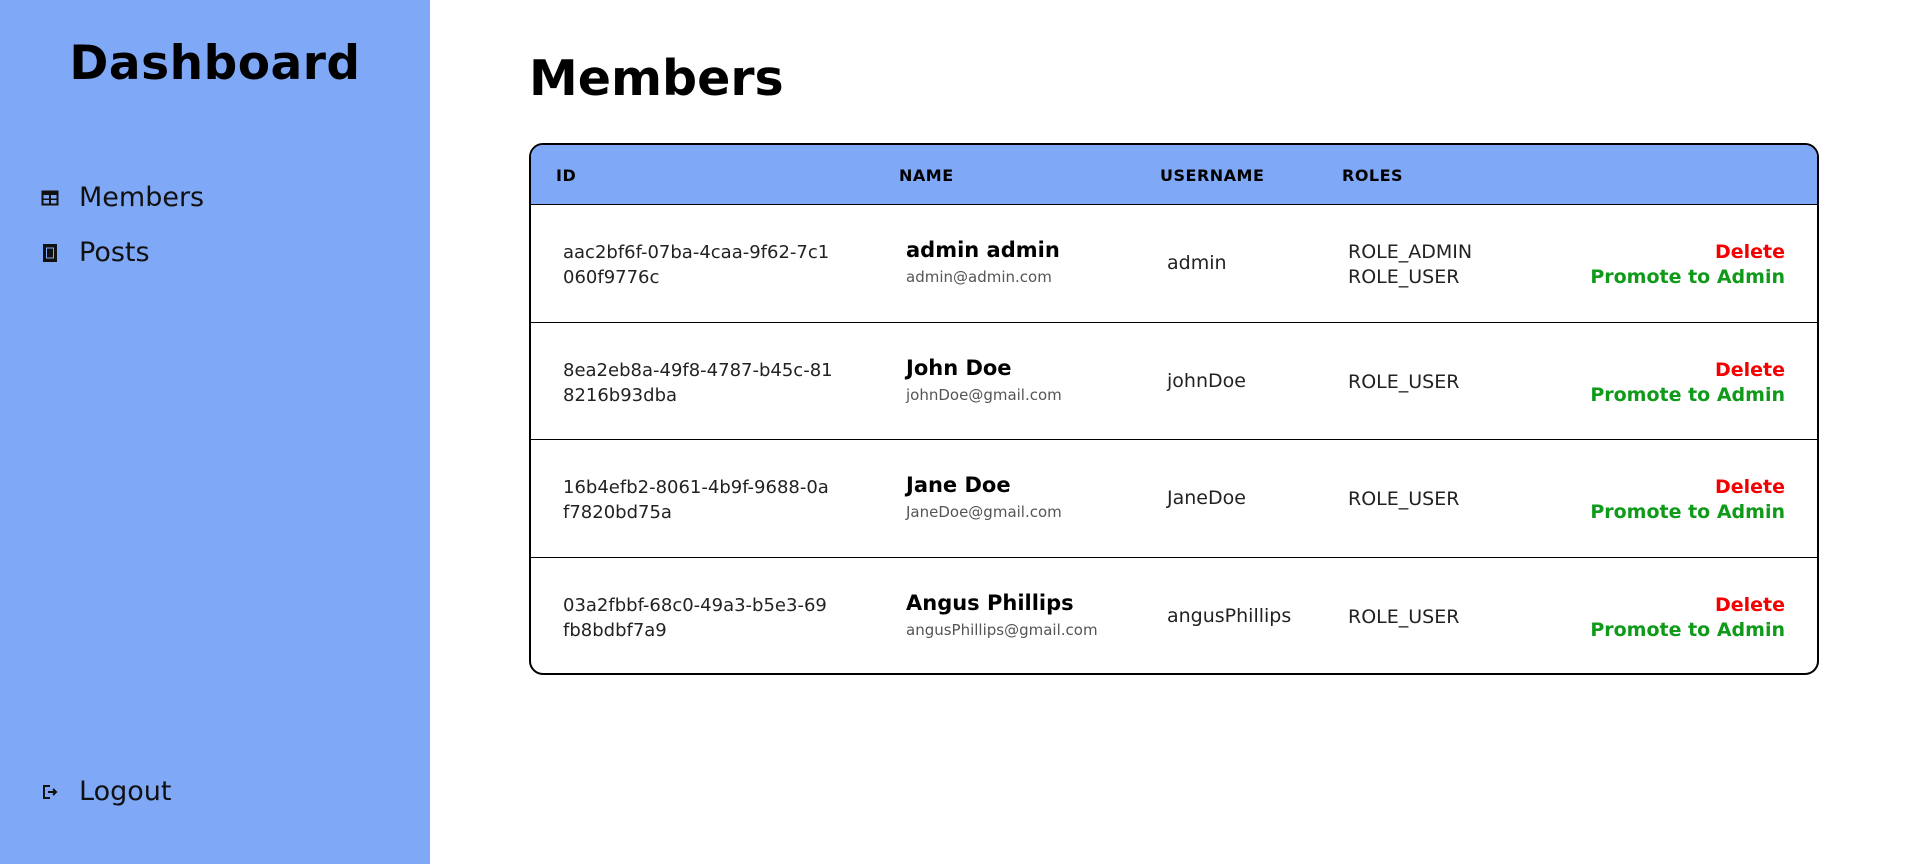  Describe the element at coordinates (696, 500) in the screenshot. I see `member-id: 16b4efb2-8061-4b9f-9688-0af7820bd75a` at that location.